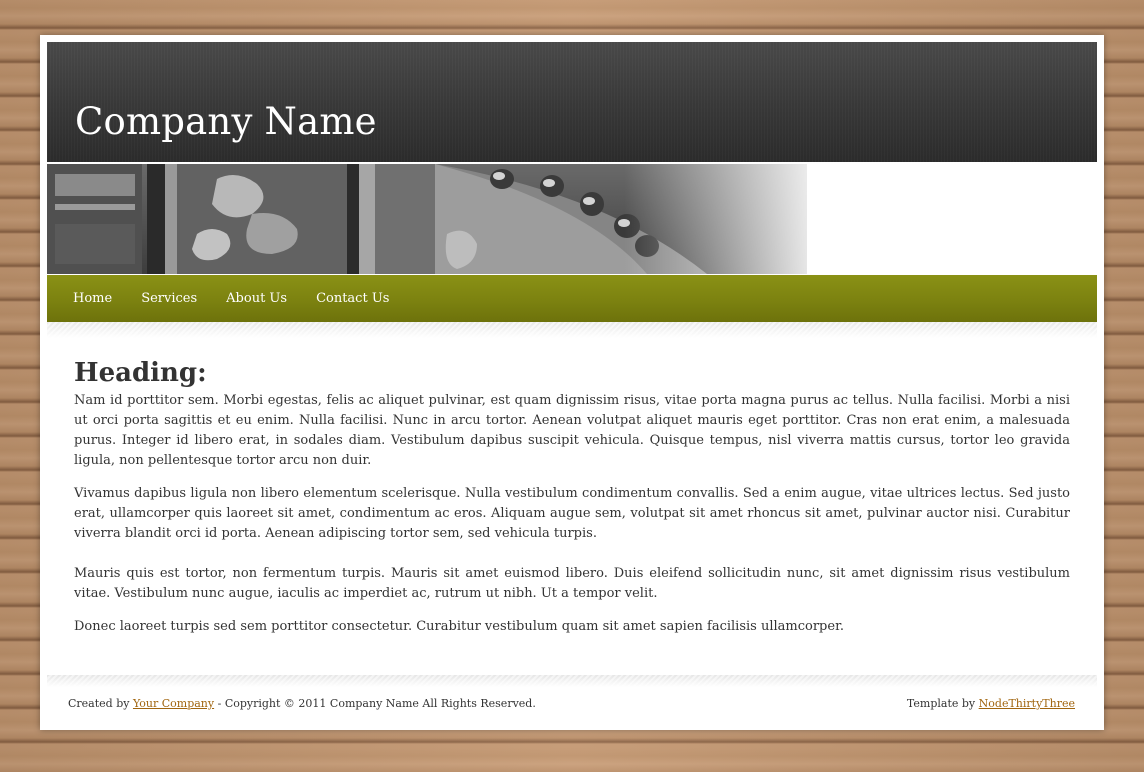 This screenshot has width=1144, height=772. What do you see at coordinates (169, 298) in the screenshot?
I see `nav-item-services: Services` at bounding box center [169, 298].